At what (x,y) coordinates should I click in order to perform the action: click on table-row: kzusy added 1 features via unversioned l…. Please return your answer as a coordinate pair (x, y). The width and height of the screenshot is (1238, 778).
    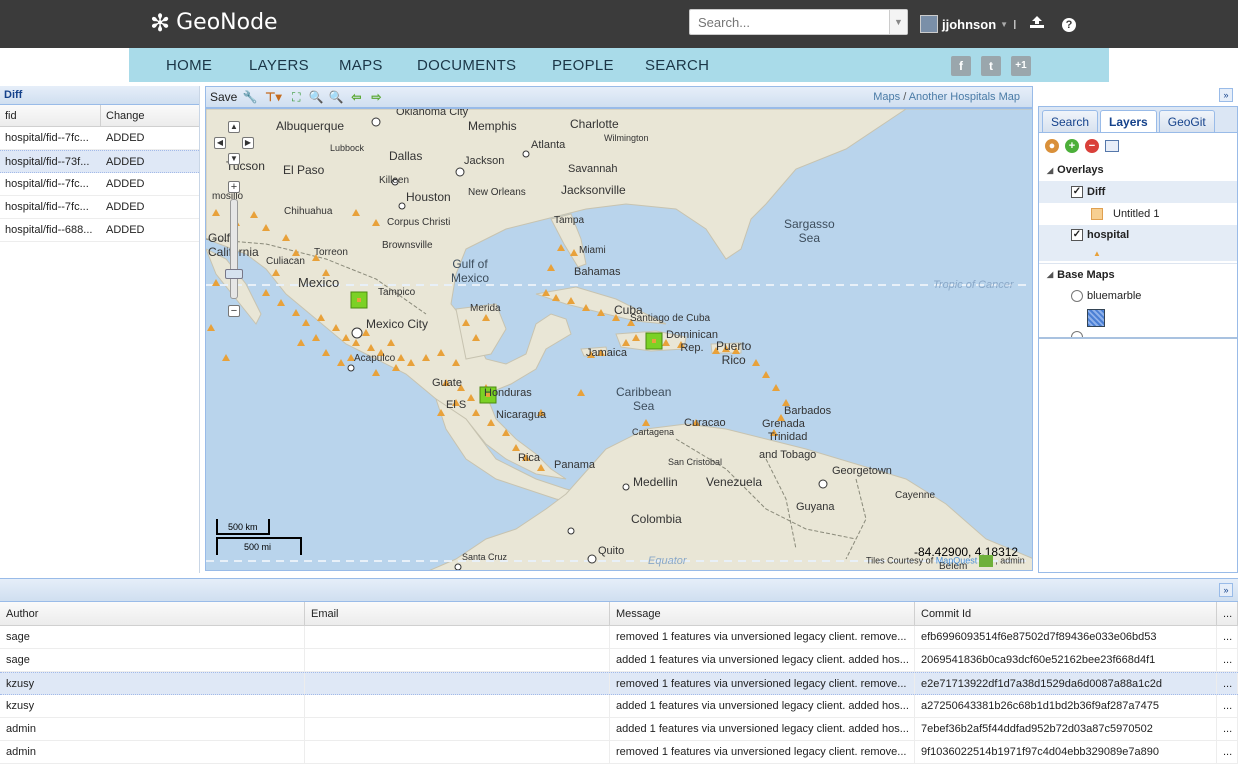
    Looking at the image, I should click on (619, 706).